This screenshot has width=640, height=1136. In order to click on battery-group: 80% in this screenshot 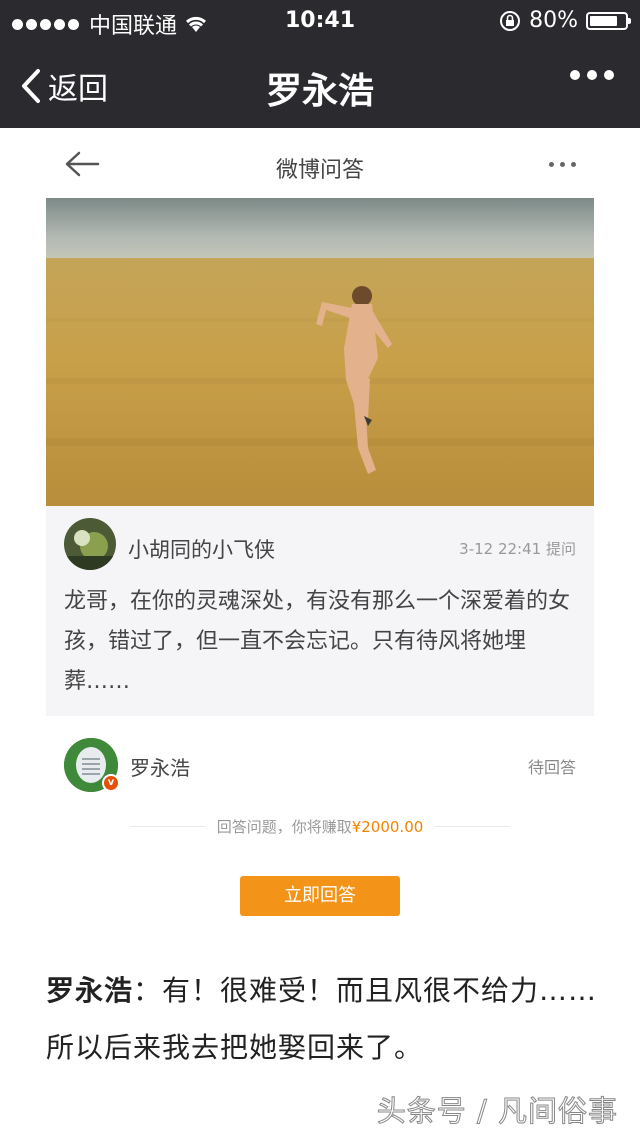, I will do `click(565, 20)`.